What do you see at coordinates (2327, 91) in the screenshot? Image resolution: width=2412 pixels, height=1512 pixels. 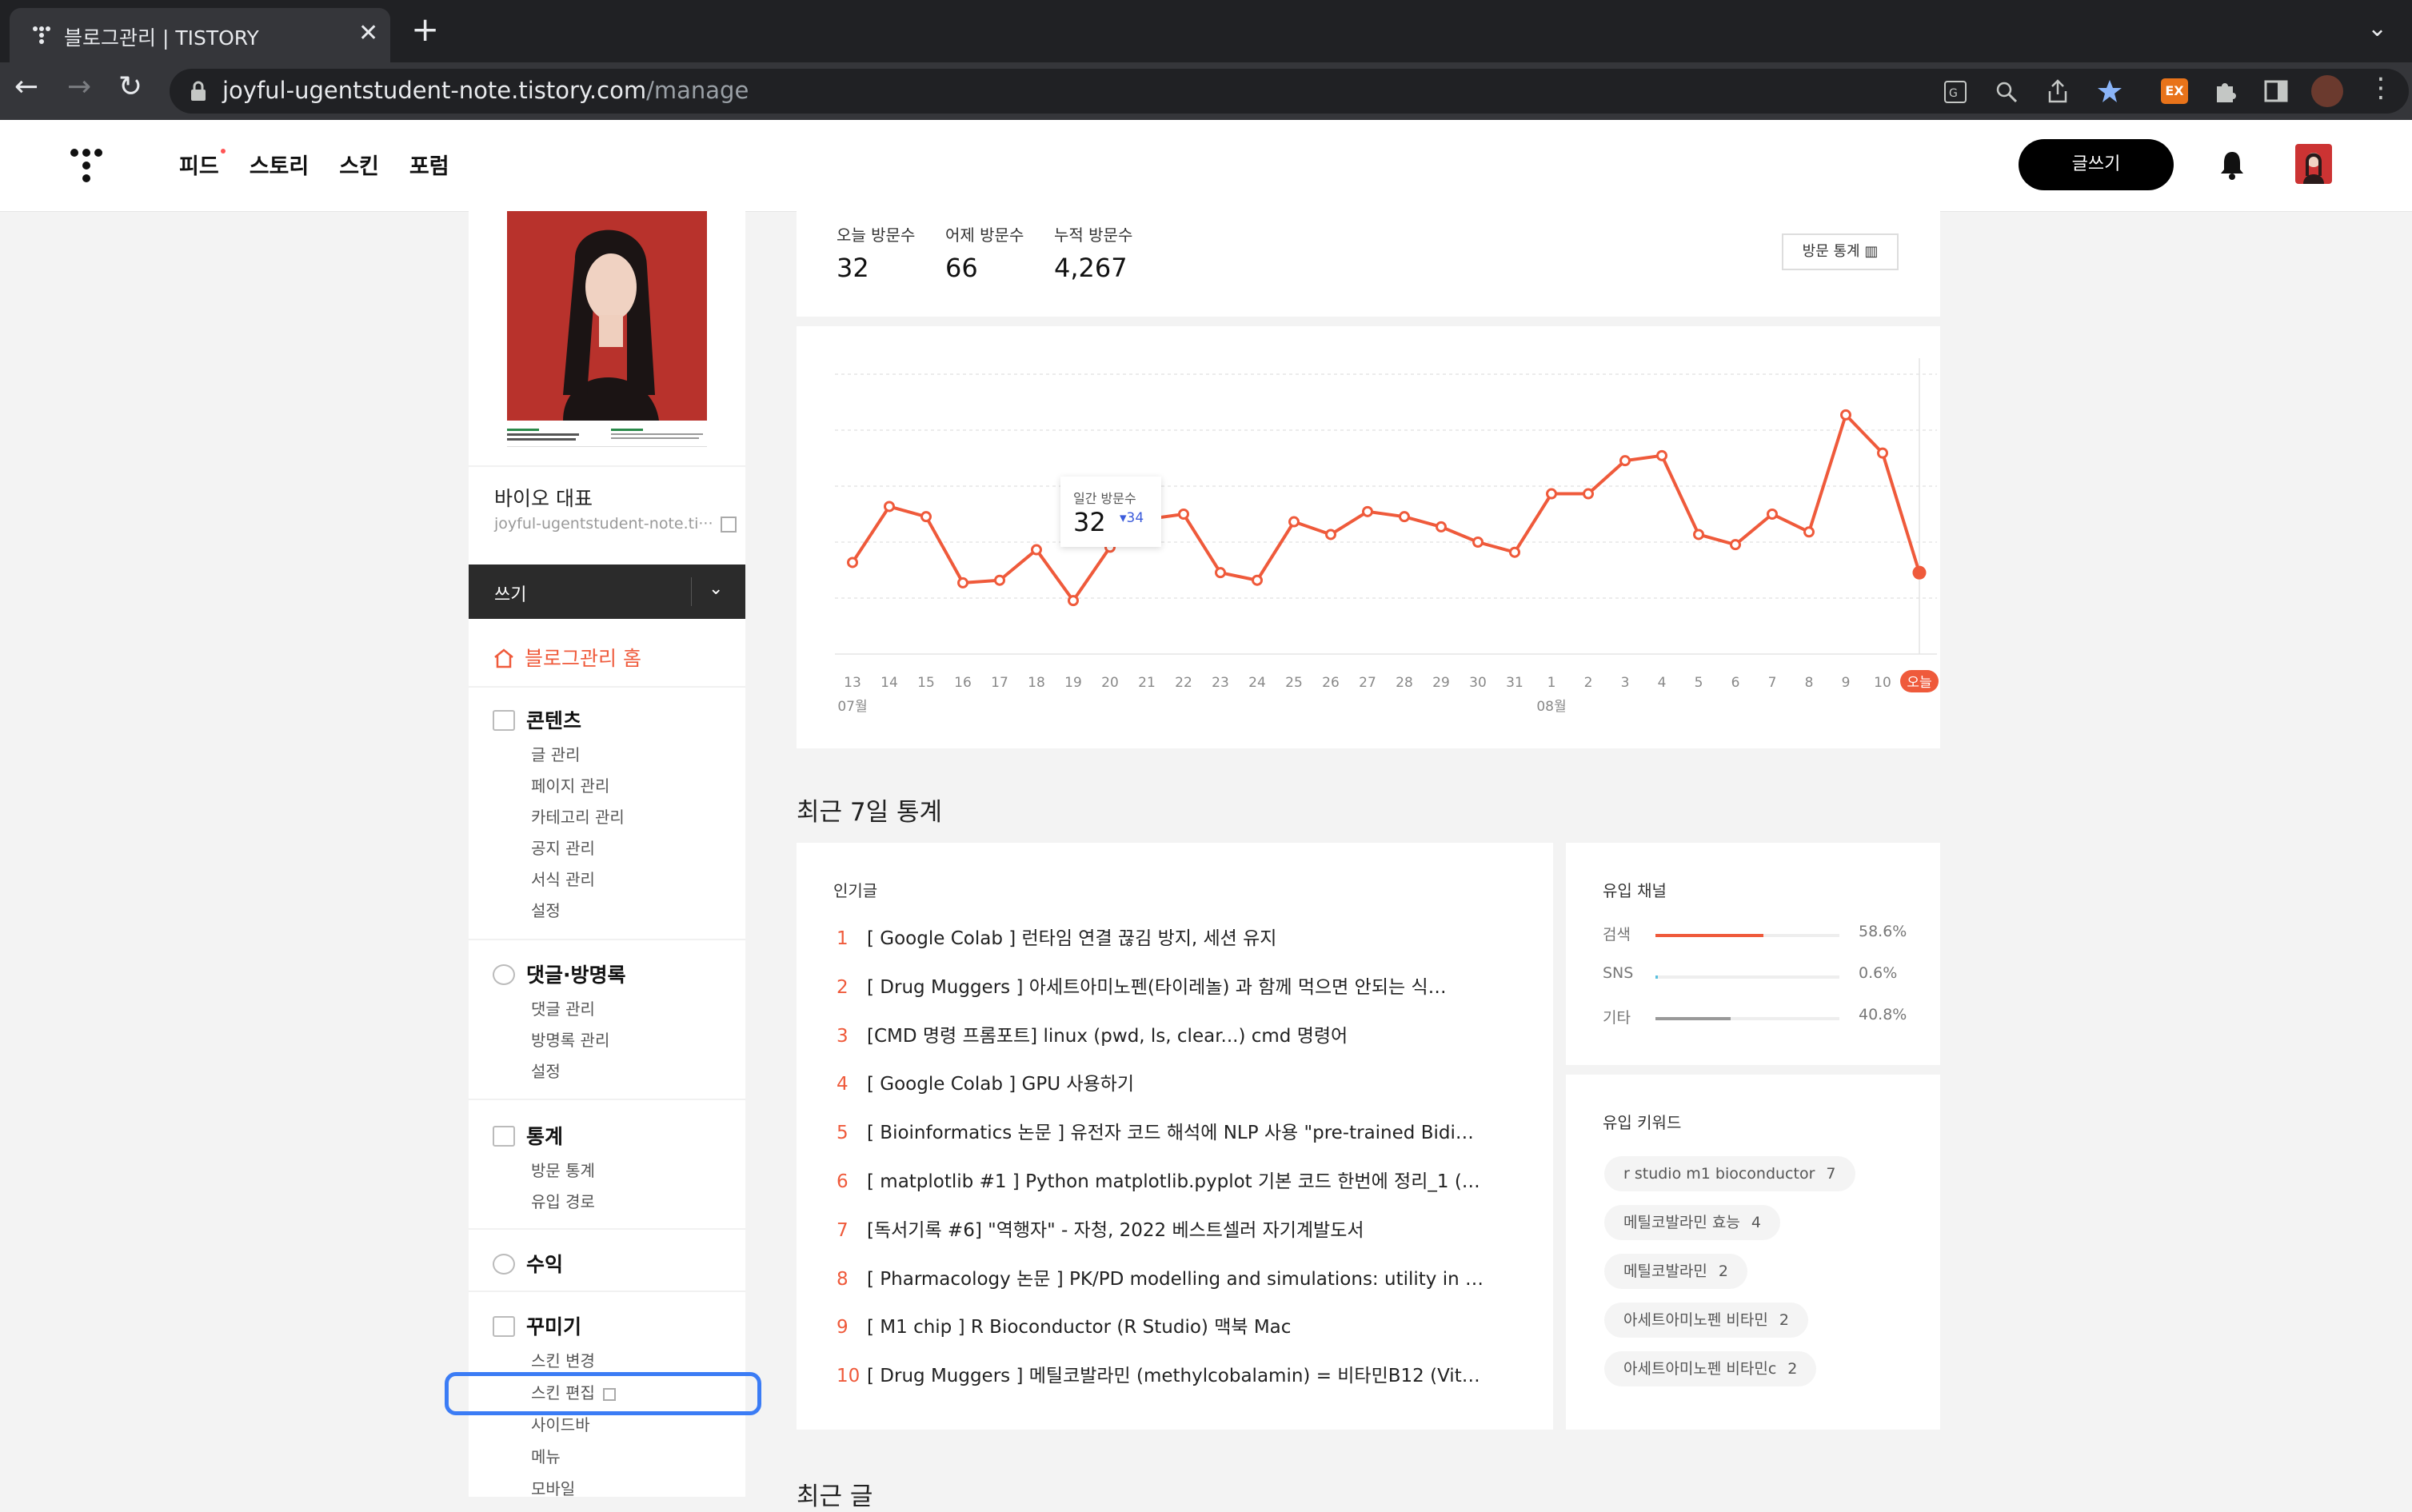 I see `browser-profile-avatar` at bounding box center [2327, 91].